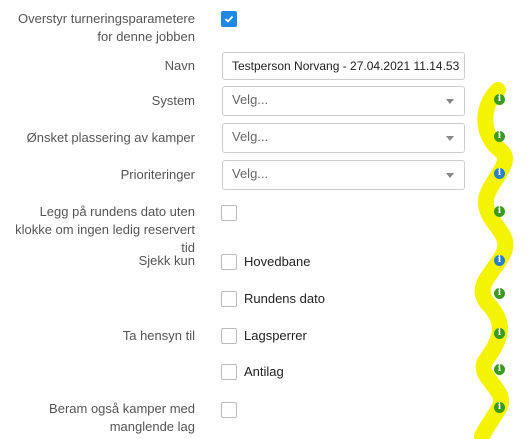 This screenshot has height=439, width=529. I want to click on sjekk-kun-label: Sjekk kun, so click(166, 260).